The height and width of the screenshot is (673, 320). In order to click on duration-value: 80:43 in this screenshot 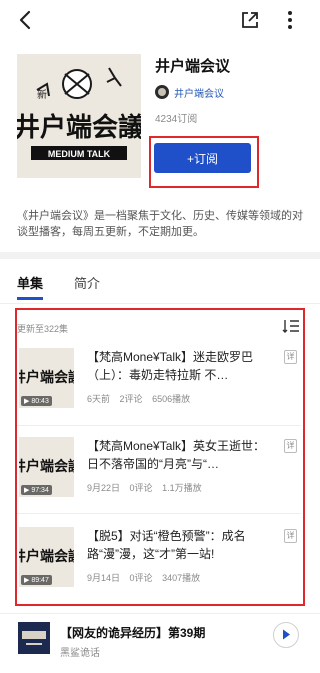, I will do `click(40, 401)`.